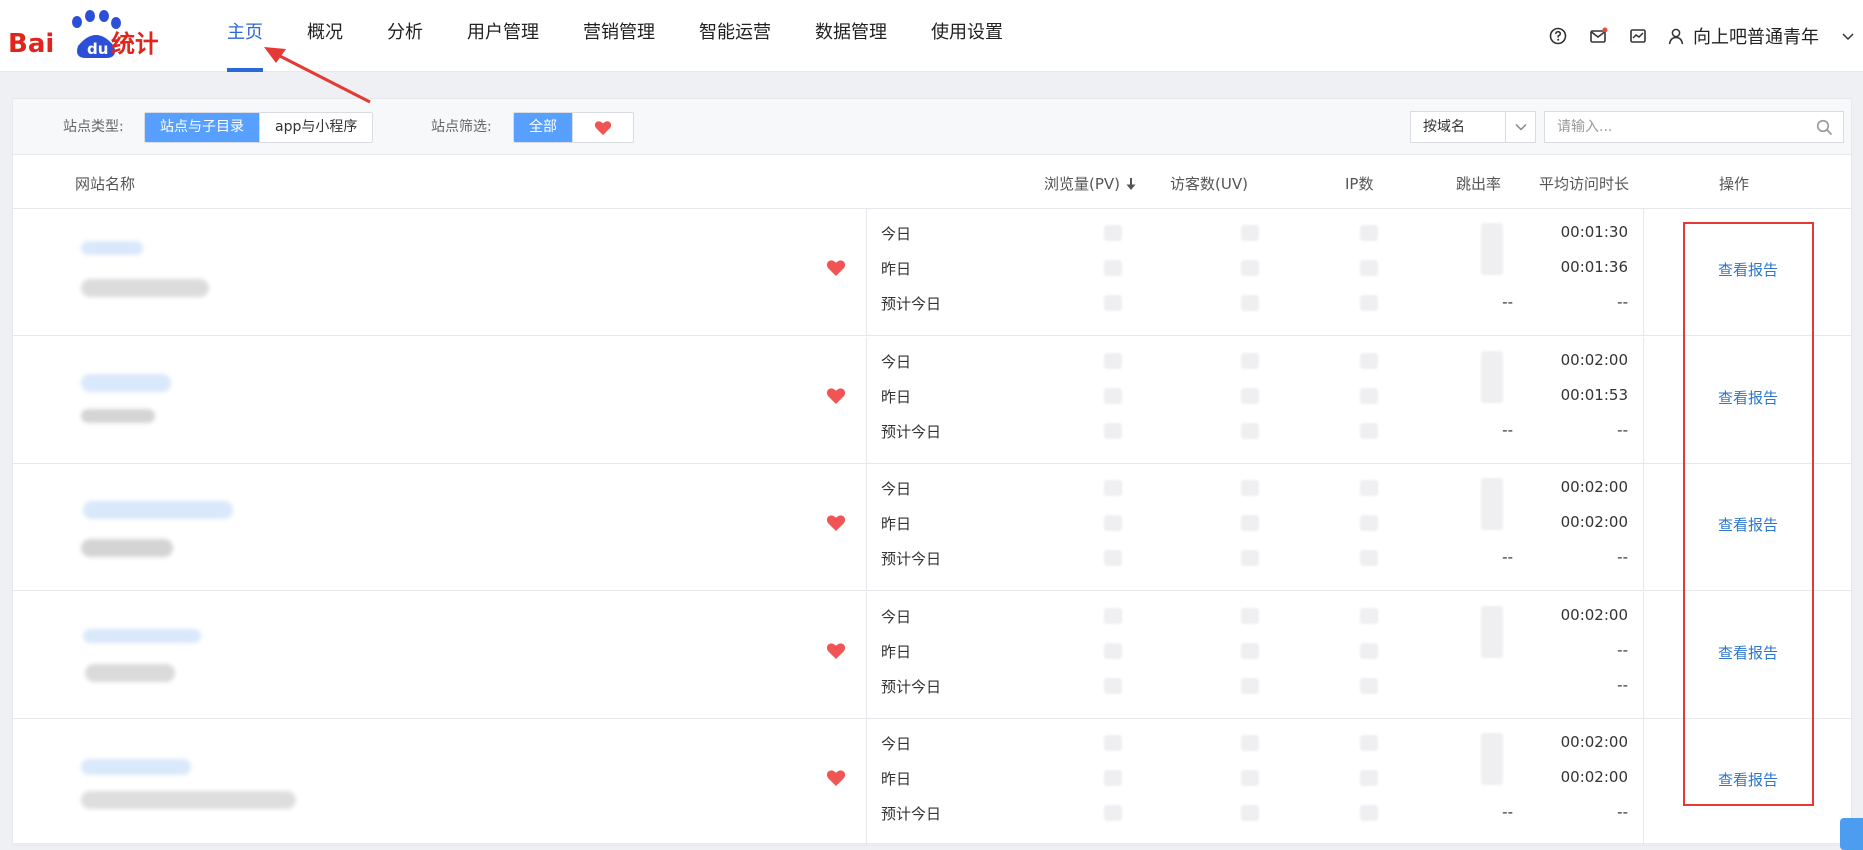 The image size is (1863, 850). Describe the element at coordinates (932, 127) in the screenshot. I see `filter-bar: 站点类型: 站点与子目录 app与小程序 站点筛选: 全部 按域名` at that location.